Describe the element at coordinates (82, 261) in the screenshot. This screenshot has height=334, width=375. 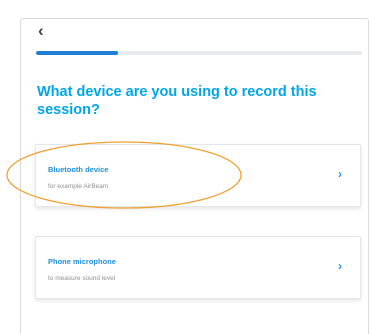
I see `option-title: Phone microphone` at that location.